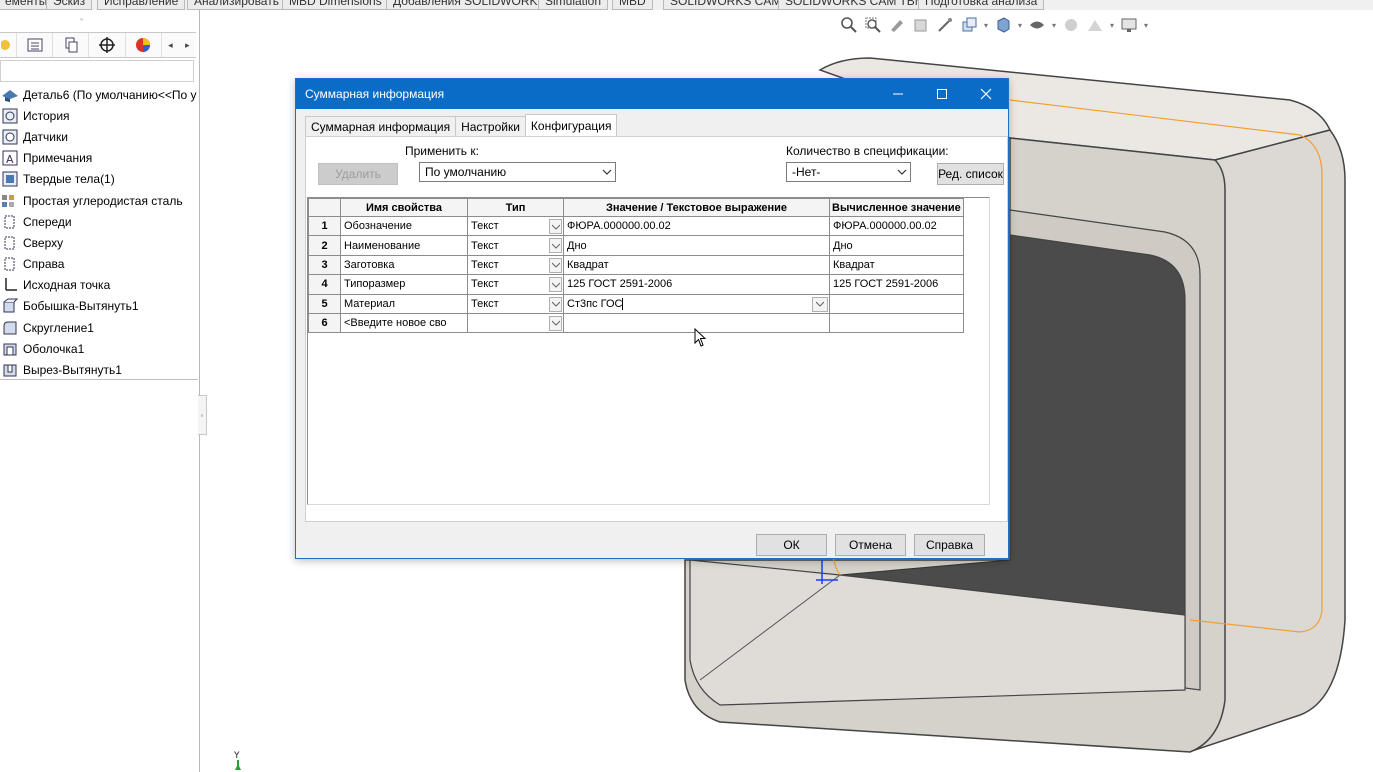 The height and width of the screenshot is (772, 1373). I want to click on tree-item-material: Простая углеродистая сталь, so click(99, 200).